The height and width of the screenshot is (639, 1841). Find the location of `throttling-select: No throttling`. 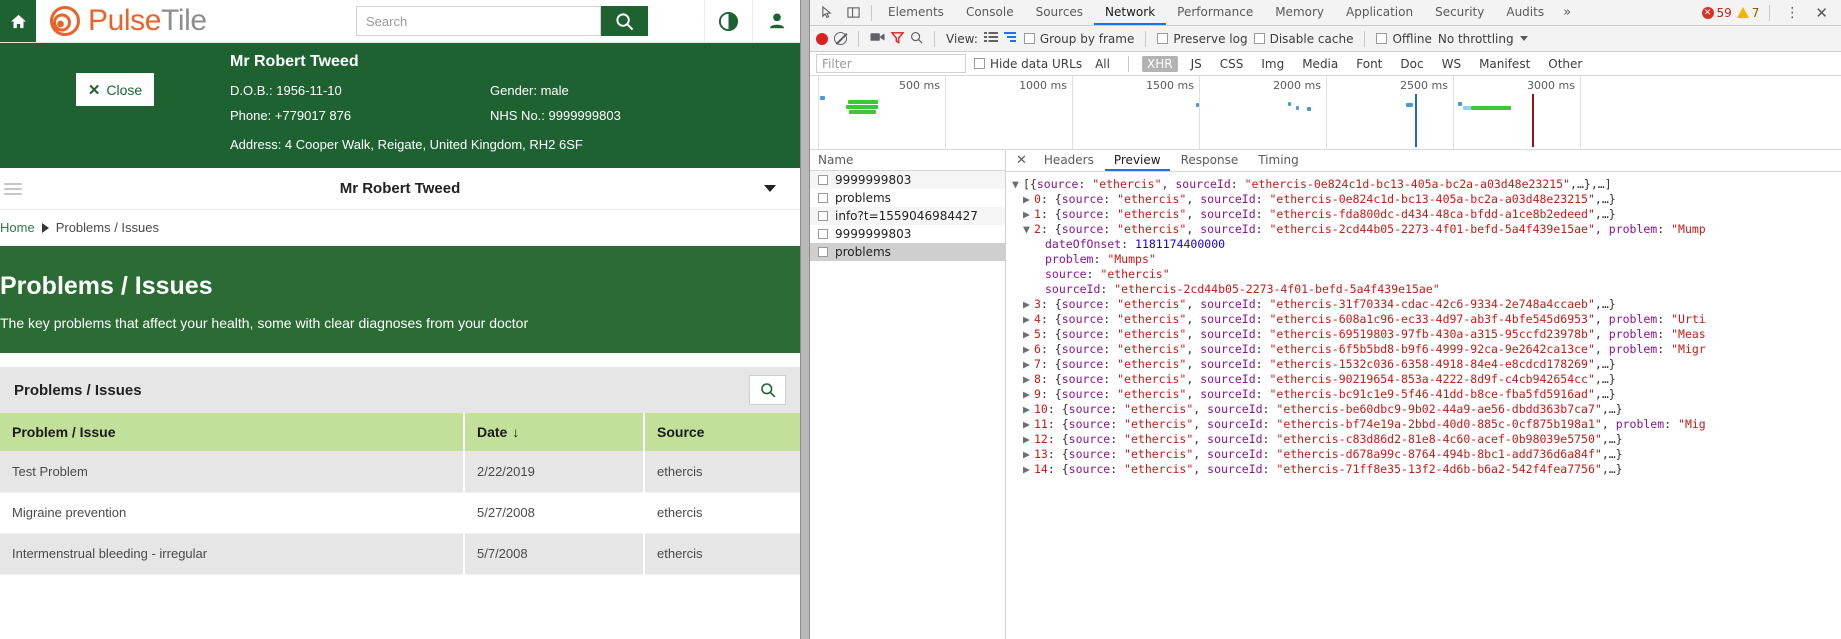

throttling-select: No throttling is located at coordinates (1483, 39).